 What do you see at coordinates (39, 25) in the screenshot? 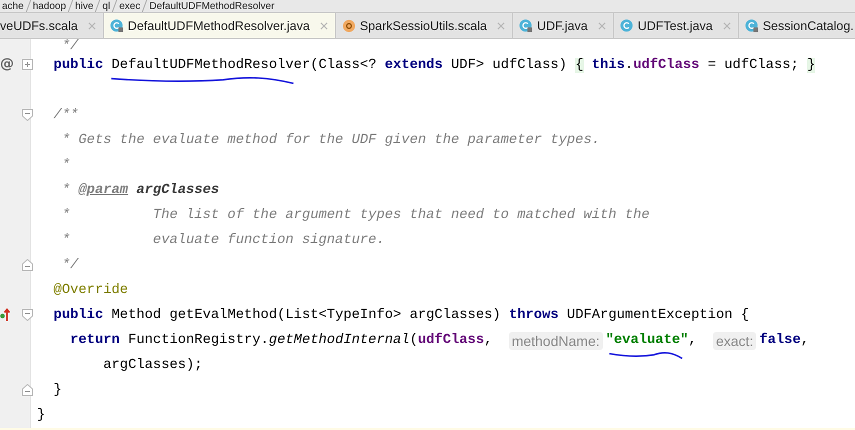
I see `tab-label: veUDFs.scala` at bounding box center [39, 25].